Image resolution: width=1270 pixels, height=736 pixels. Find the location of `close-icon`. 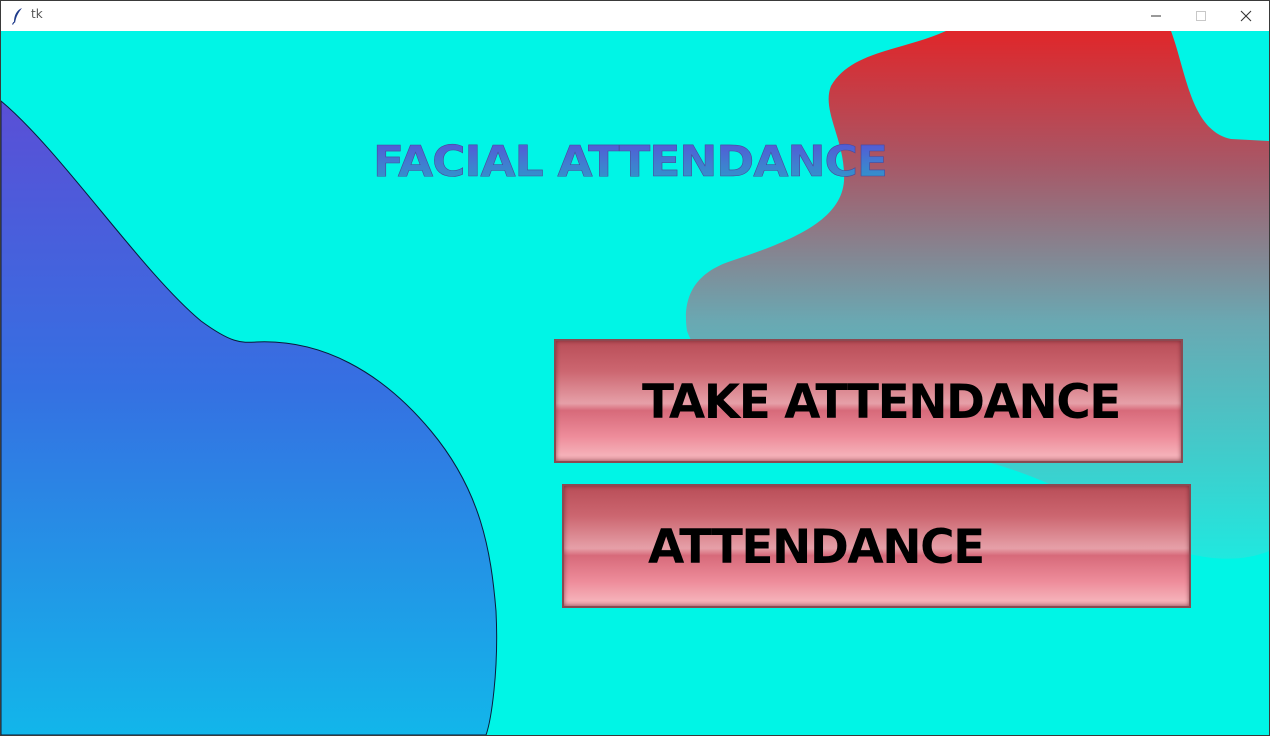

close-icon is located at coordinates (1246, 16).